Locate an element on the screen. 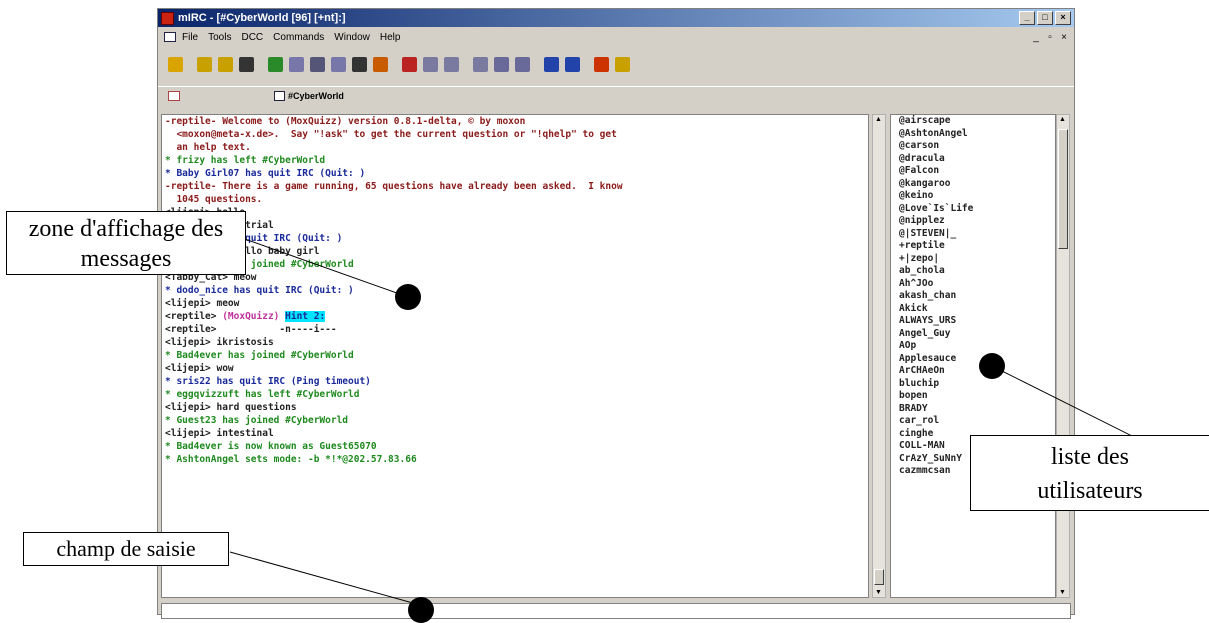 Image resolution: width=1209 pixels, height=623 pixels. users-list-label: liste des utilisateurs is located at coordinates (1089, 473).